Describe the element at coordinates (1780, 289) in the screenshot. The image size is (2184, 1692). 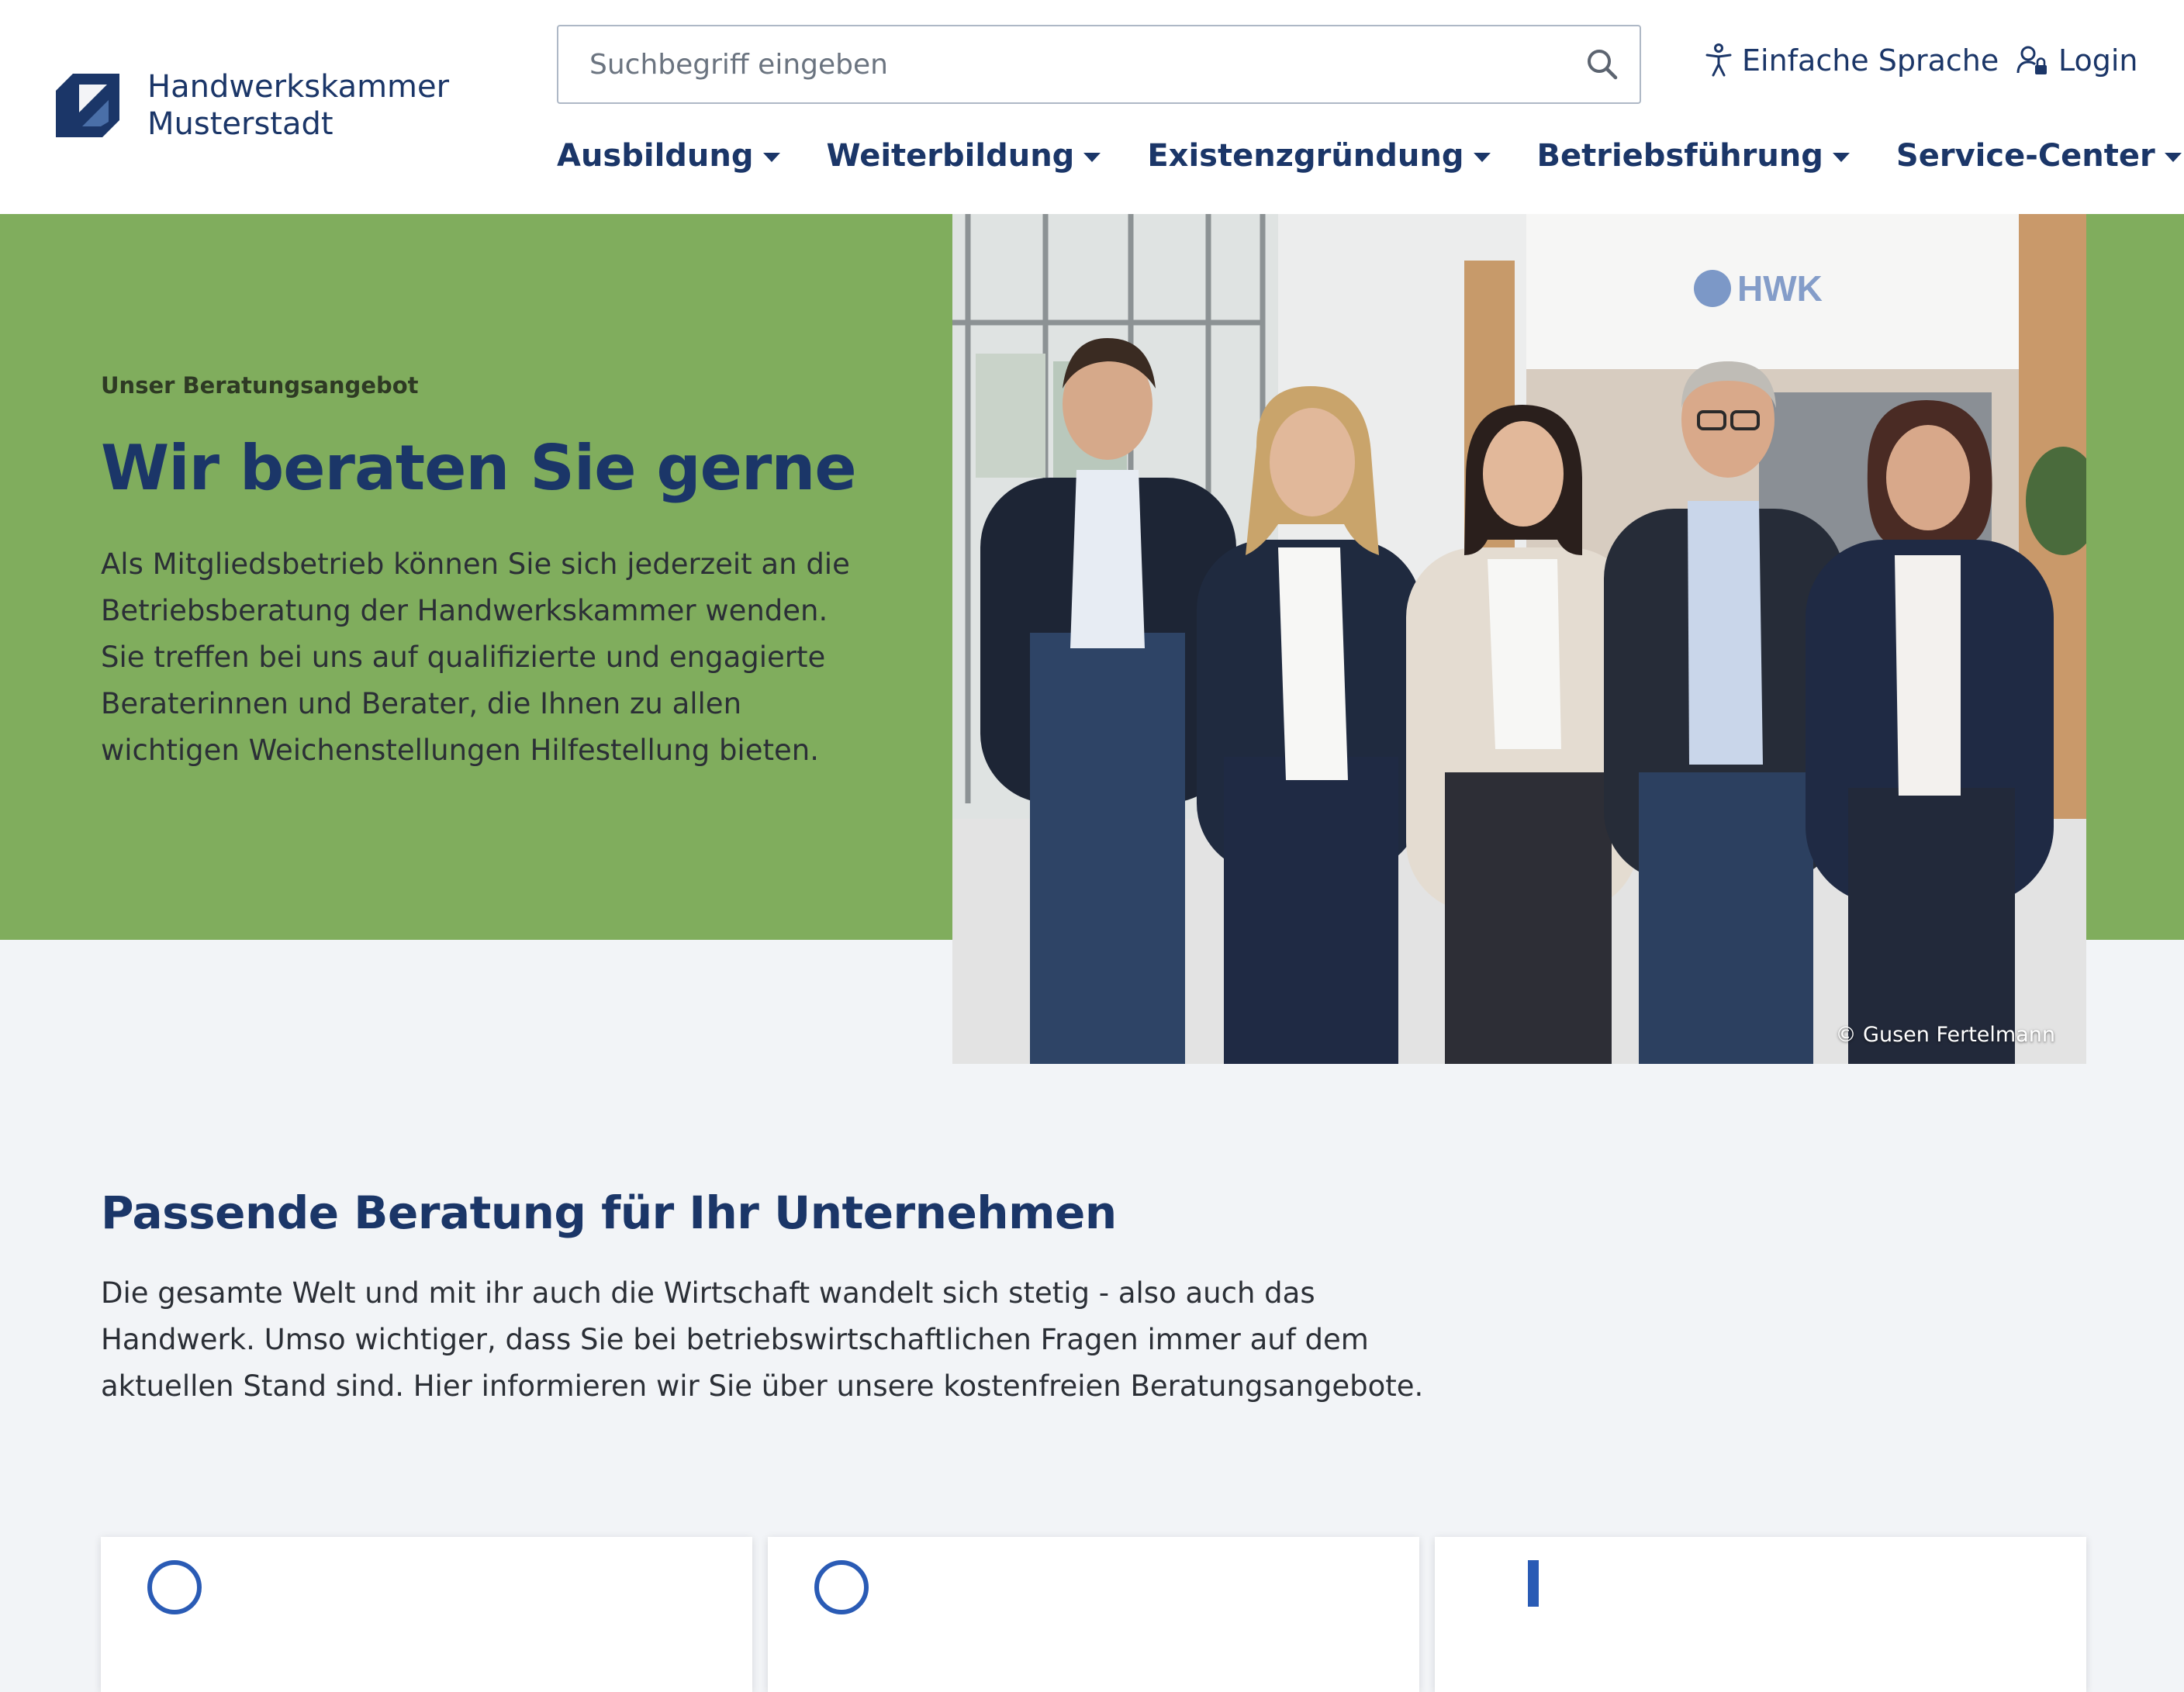
I see `hwk-sign: HWK` at that location.